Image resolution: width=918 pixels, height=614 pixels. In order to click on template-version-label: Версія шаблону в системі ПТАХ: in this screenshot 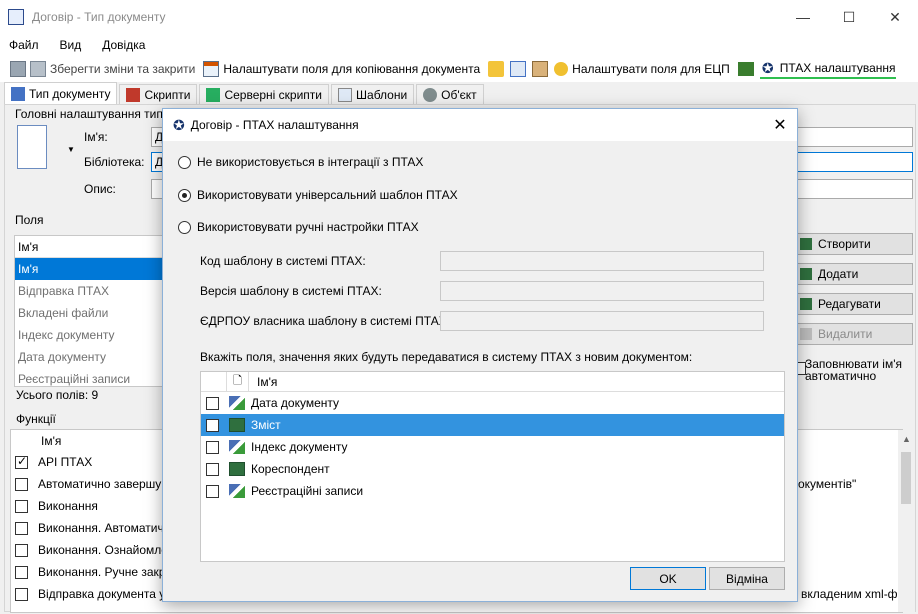, I will do `click(291, 291)`.